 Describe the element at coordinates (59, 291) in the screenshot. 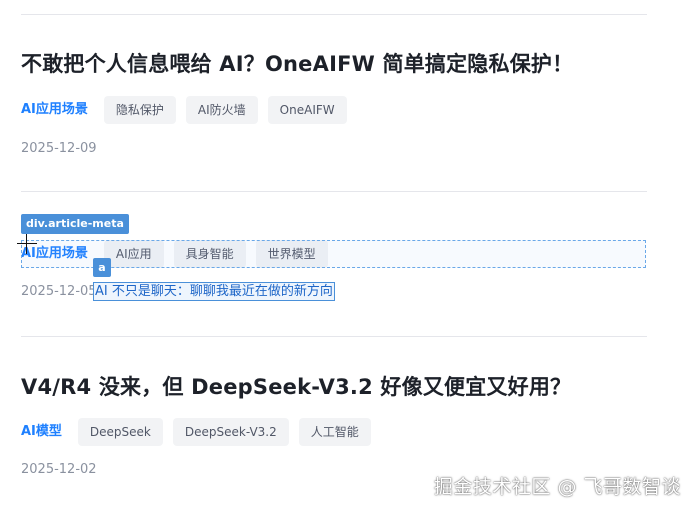

I see `article-date: 2025-12-05` at that location.